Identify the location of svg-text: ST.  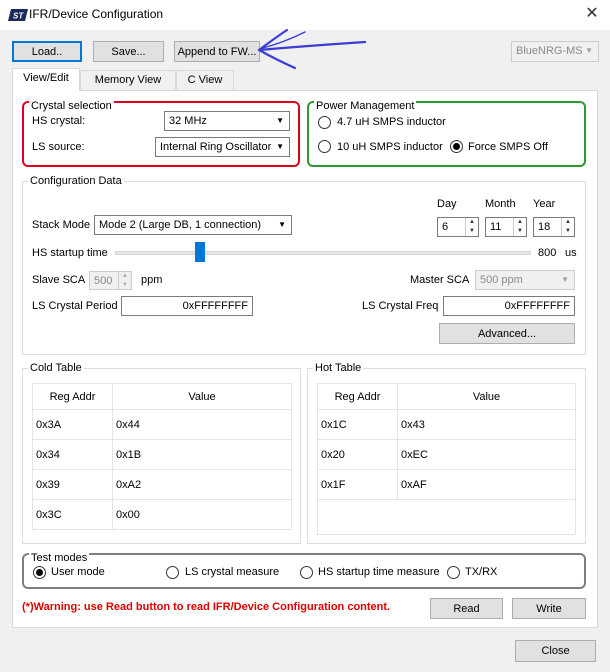
(18, 16).